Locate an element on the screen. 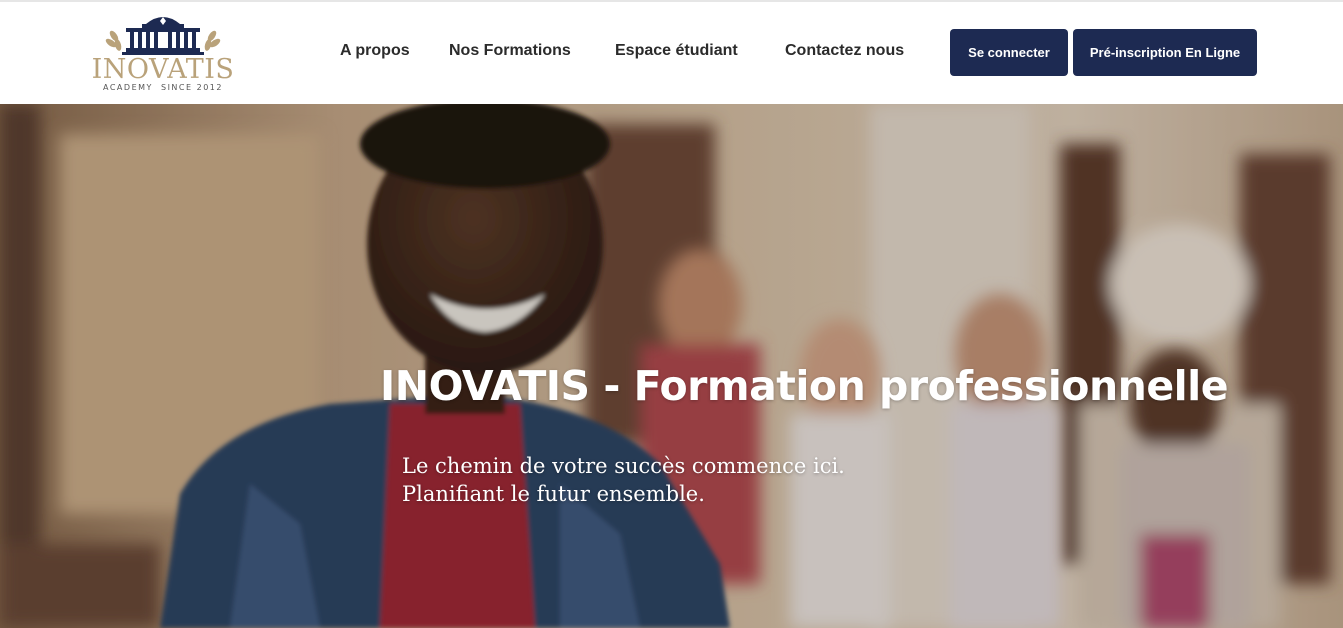 Image resolution: width=1343 pixels, height=628 pixels. preregistration-button: Pré-inscription En Ligne is located at coordinates (1165, 52).